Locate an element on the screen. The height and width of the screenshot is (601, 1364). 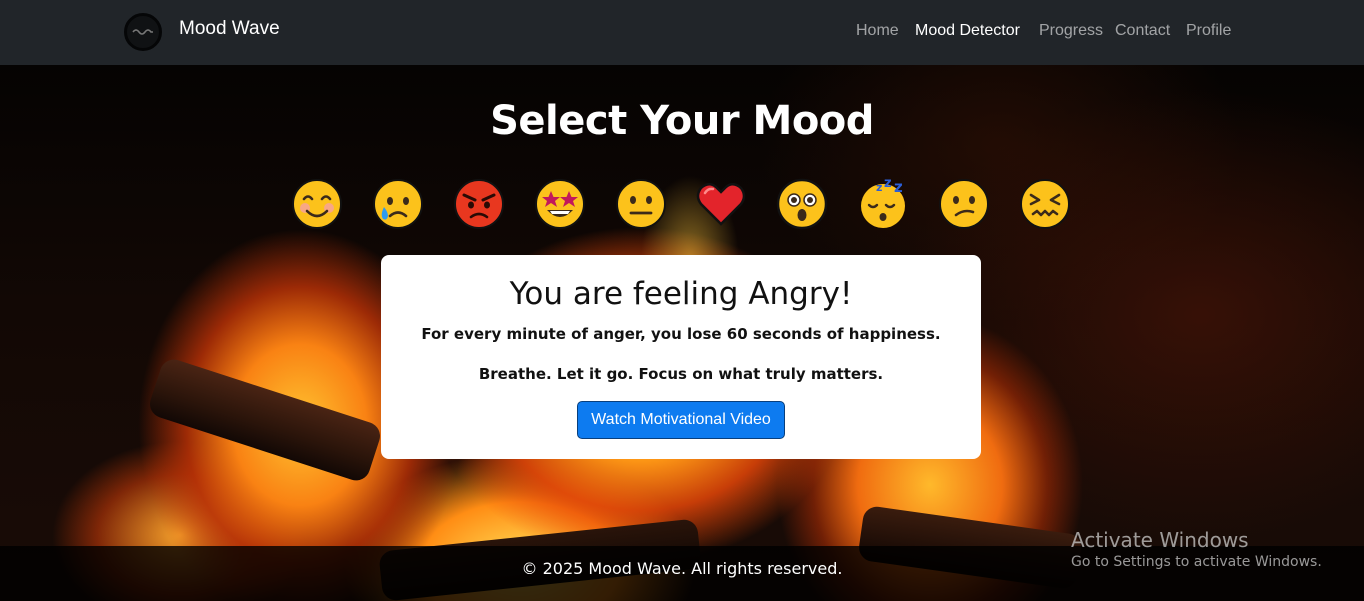
confounded-face-icon is located at coordinates (1045, 204).